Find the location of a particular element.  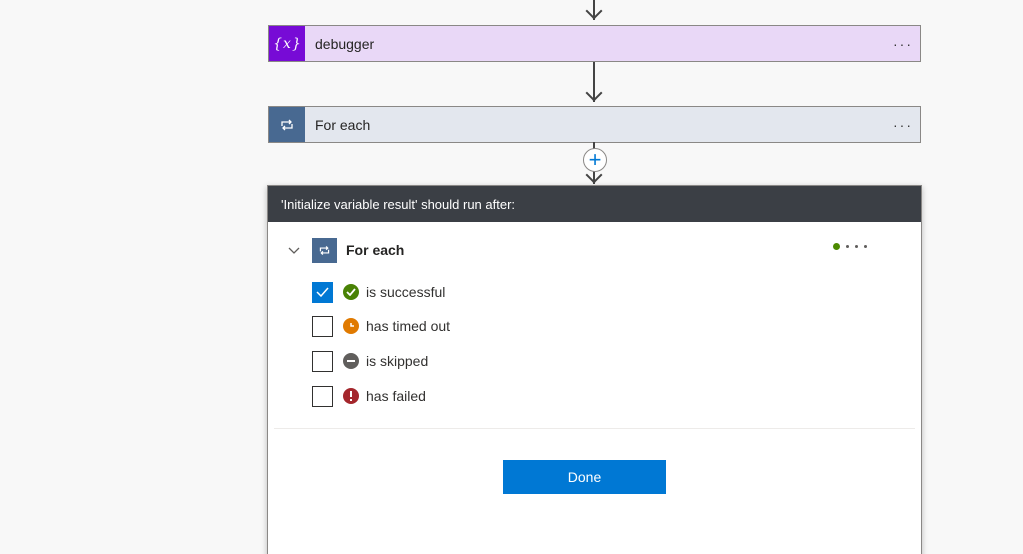

option-label: has timed out is located at coordinates (408, 326).